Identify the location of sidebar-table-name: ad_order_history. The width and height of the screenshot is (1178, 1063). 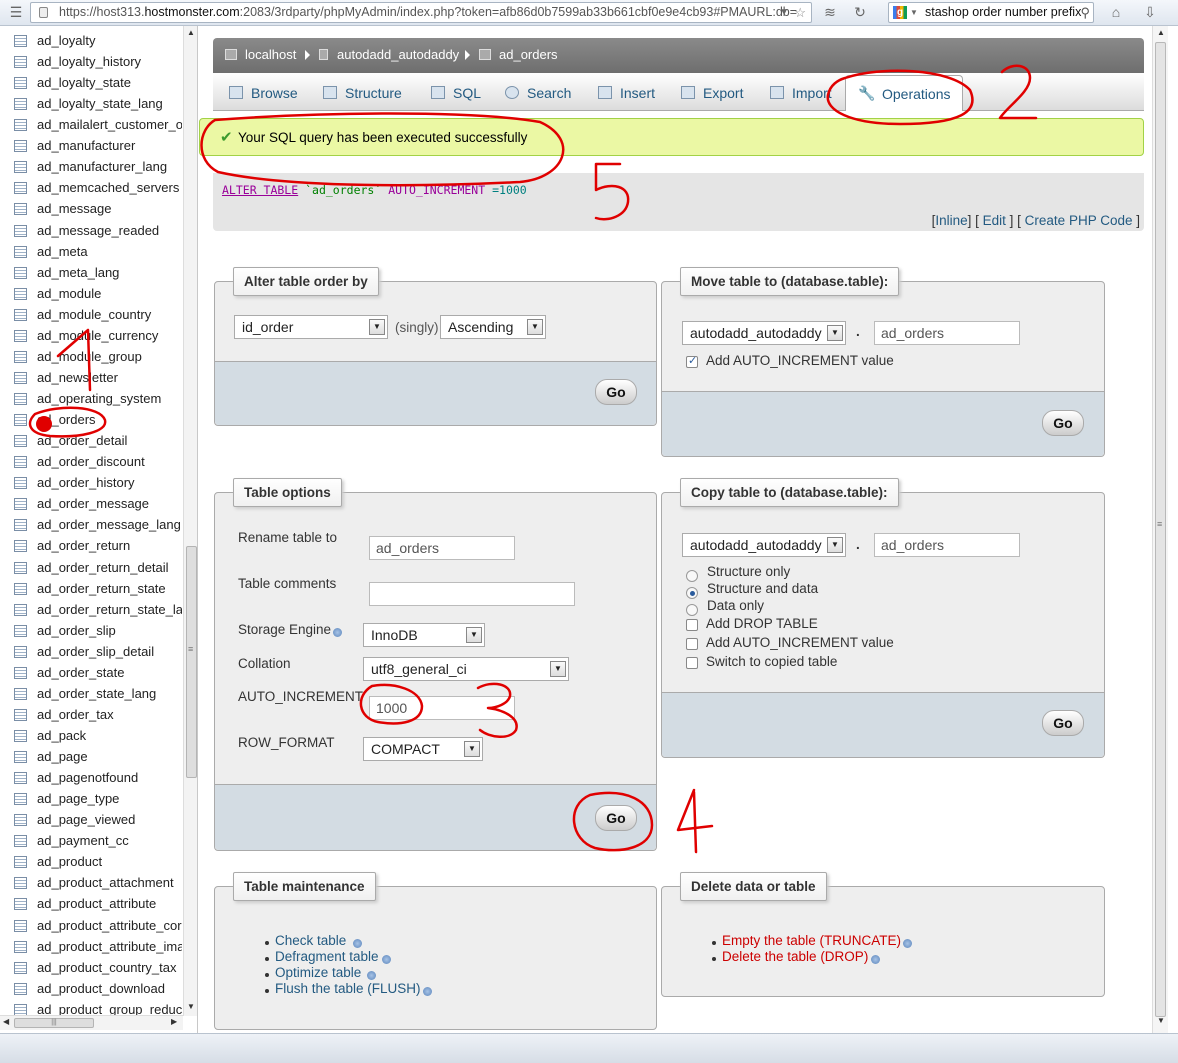
(86, 482).